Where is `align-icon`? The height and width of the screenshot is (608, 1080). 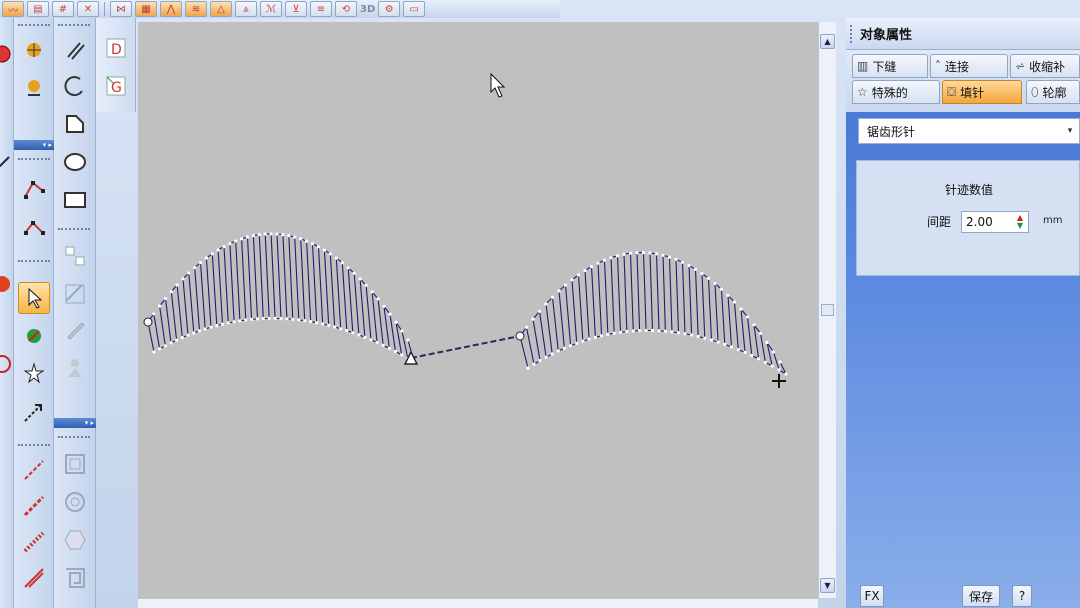 align-icon is located at coordinates (75, 256).